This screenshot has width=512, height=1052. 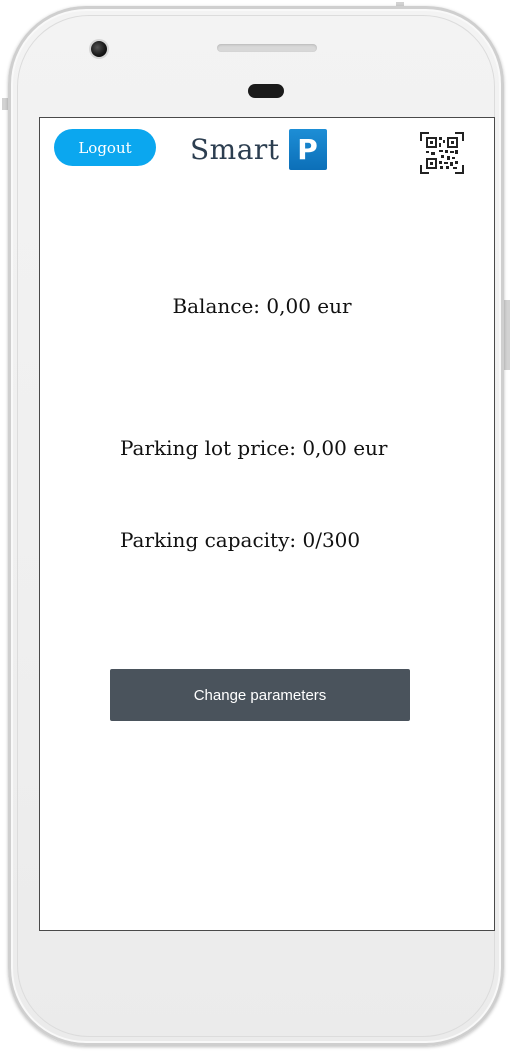 I want to click on parking-lot-price-text: Parking lot price: 0,00 eur, so click(x=254, y=448).